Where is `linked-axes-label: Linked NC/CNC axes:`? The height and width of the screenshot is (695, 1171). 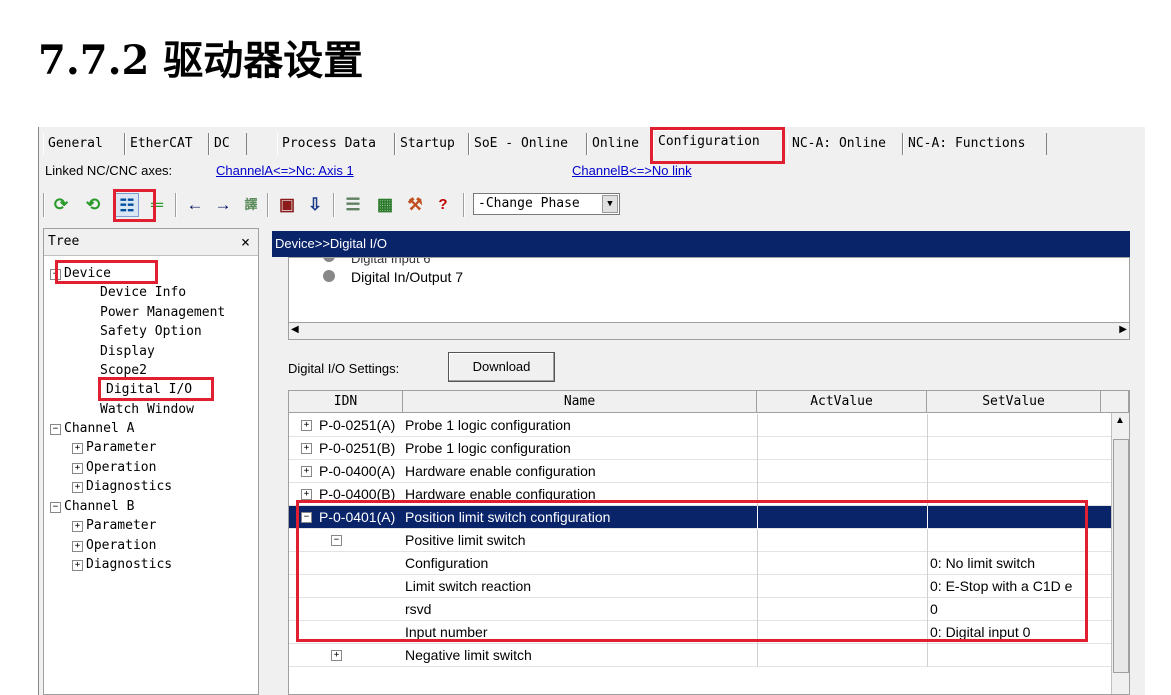 linked-axes-label: Linked NC/CNC axes: is located at coordinates (109, 170).